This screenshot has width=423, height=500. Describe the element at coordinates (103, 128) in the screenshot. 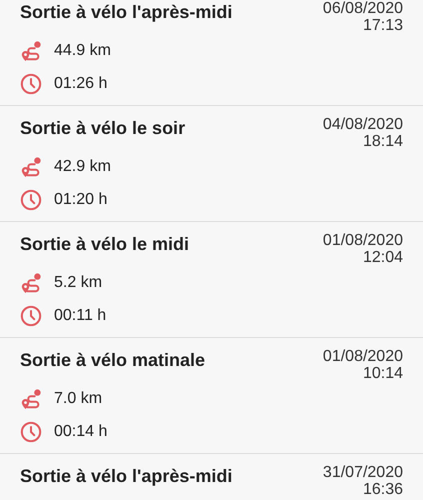

I see `ride-title: Sortie à vélo le soir` at that location.